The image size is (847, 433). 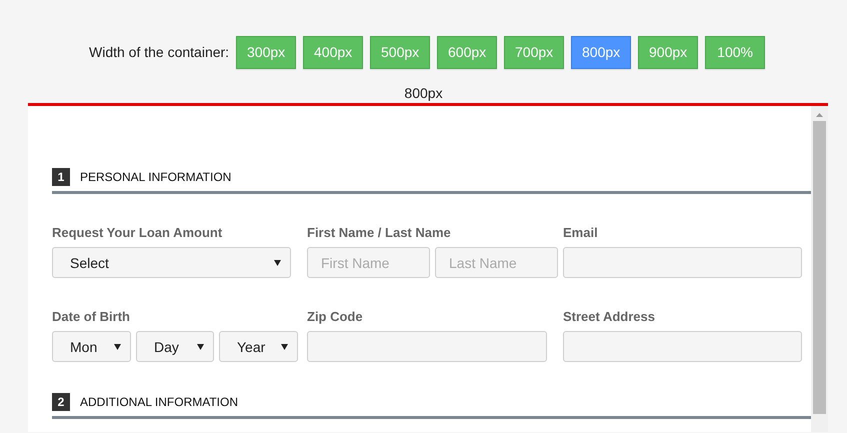 I want to click on field-label: Email, so click(x=581, y=232).